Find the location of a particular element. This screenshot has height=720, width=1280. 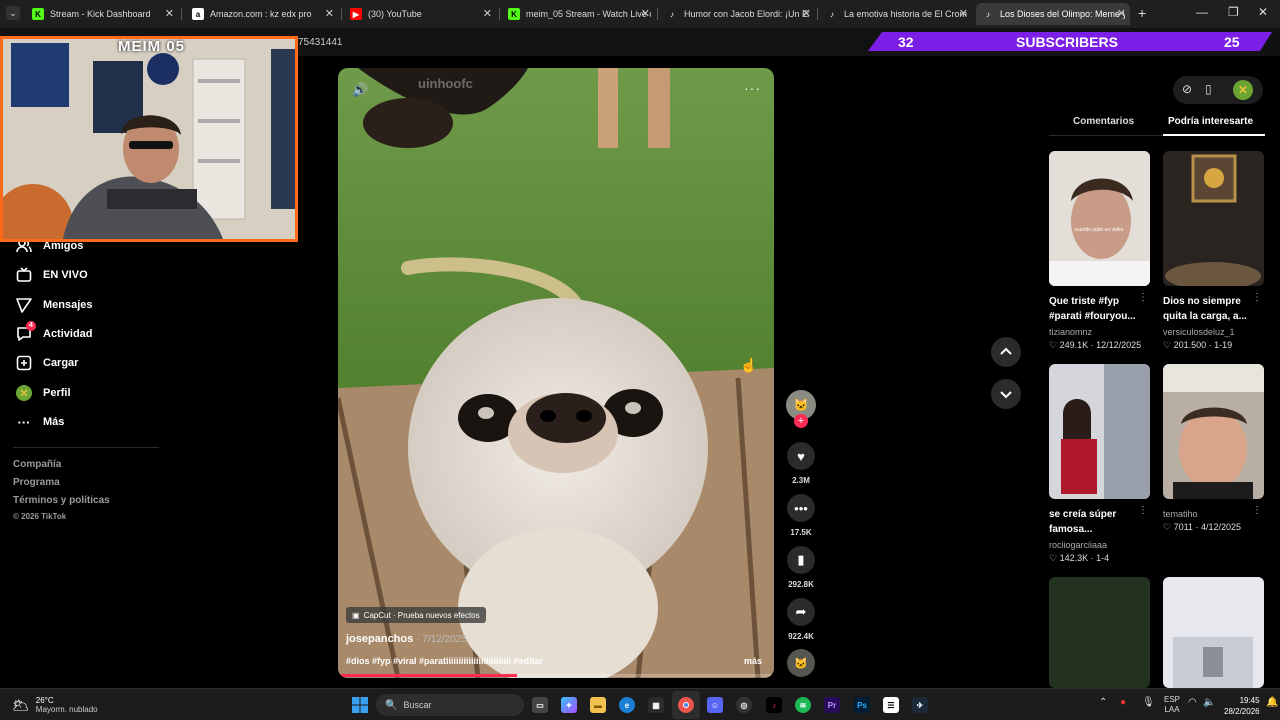

footer-copyright: © 2026 TikTok is located at coordinates (40, 516).